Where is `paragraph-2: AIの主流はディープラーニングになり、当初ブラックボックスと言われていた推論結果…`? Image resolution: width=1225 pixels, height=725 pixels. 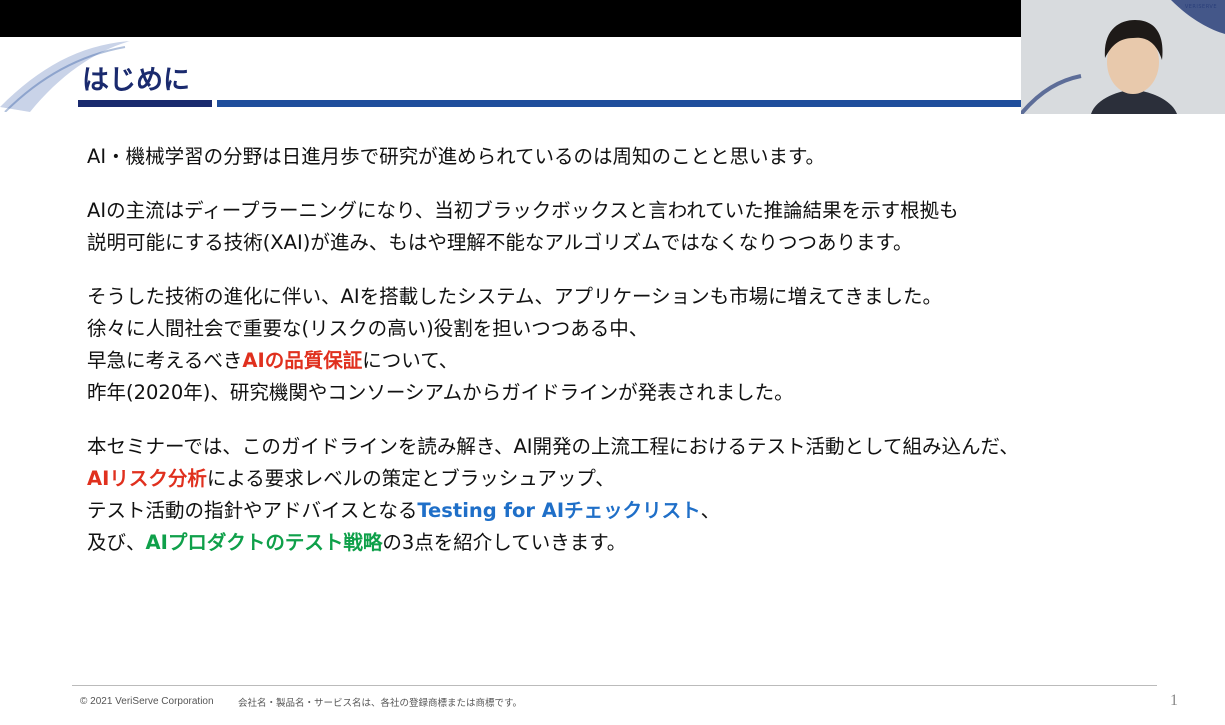 paragraph-2: AIの主流はディープラーニングになり、当初ブラックボックスと言われていた推論結果… is located at coordinates (617, 227).